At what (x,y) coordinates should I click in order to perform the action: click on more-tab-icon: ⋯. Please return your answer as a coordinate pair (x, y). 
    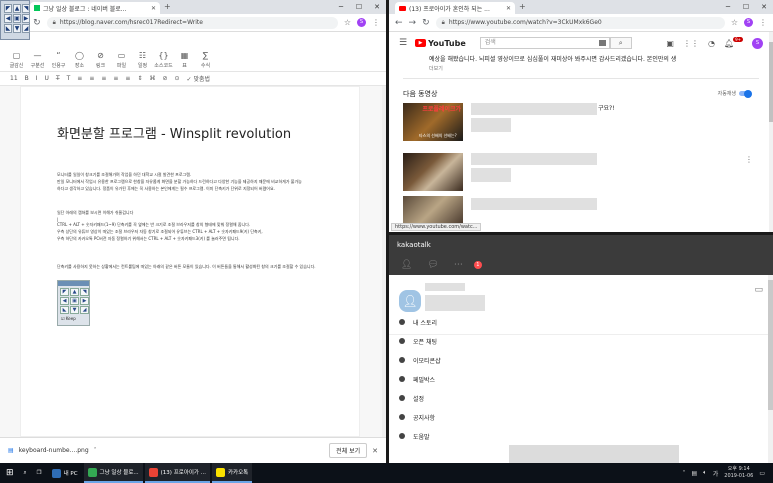
    Looking at the image, I should click on (458, 265).